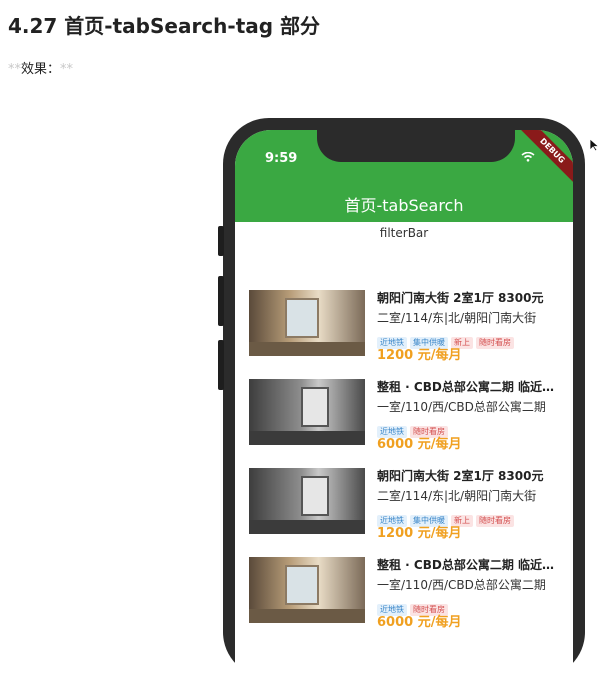 The height and width of the screenshot is (678, 612). Describe the element at coordinates (281, 158) in the screenshot. I see `status-time: 9:59` at that location.